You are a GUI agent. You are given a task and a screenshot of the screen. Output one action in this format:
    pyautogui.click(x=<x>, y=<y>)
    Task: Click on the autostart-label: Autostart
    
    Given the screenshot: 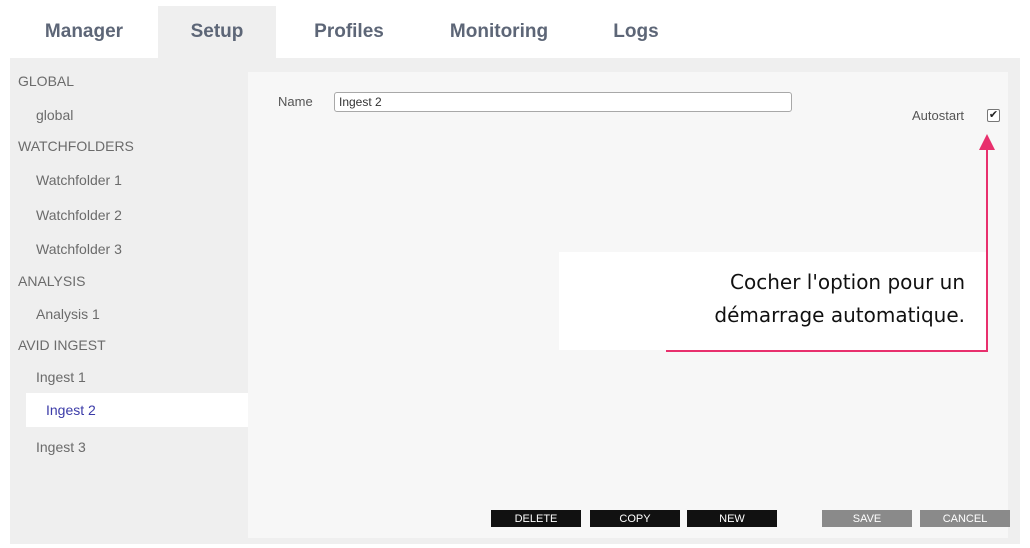 What is the action you would take?
    pyautogui.click(x=938, y=115)
    